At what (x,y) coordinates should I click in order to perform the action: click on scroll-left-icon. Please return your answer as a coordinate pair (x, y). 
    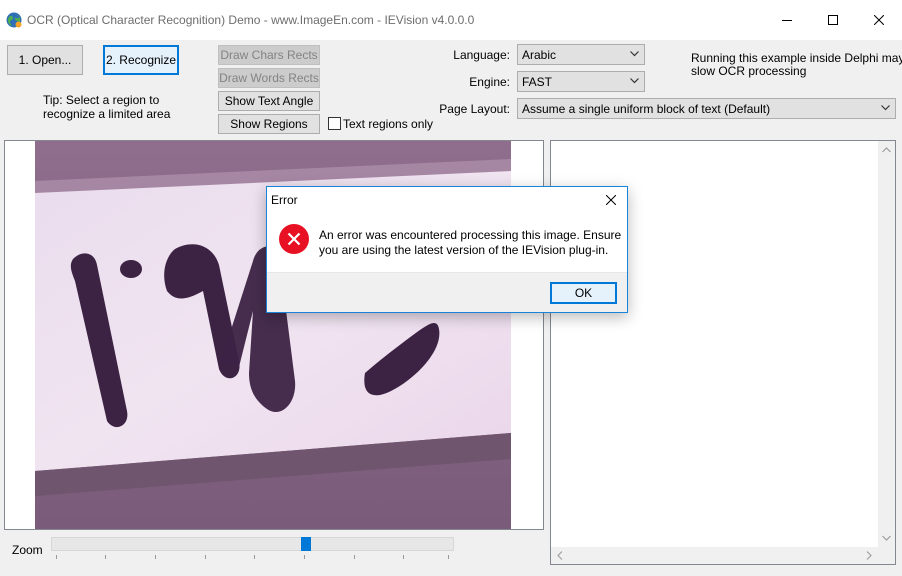
    Looking at the image, I should click on (560, 555).